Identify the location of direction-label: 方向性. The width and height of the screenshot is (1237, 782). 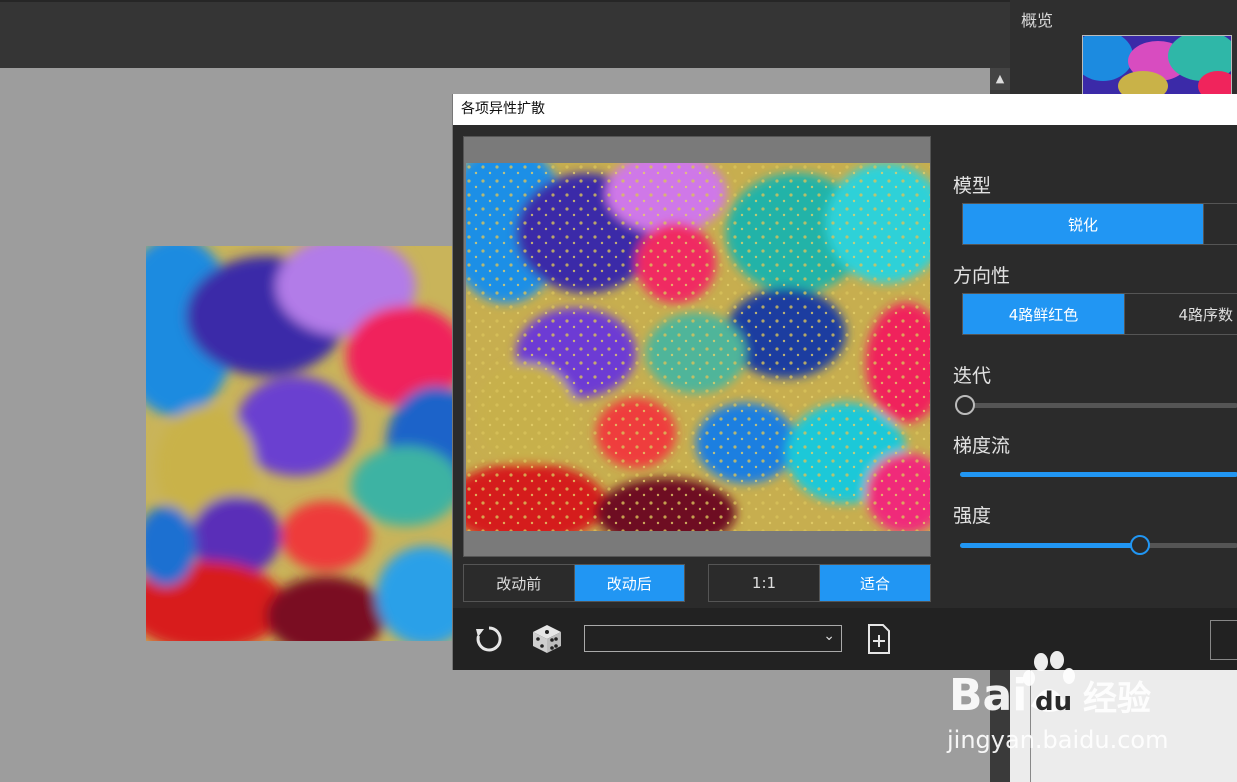
(982, 276).